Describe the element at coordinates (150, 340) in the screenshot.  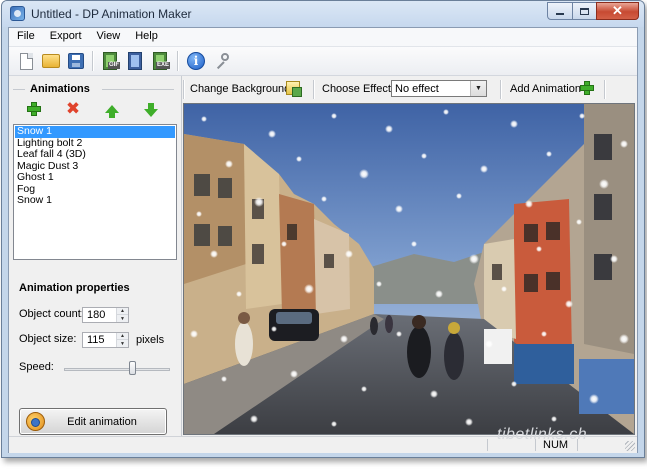
I see `size-unit-label: pixels` at that location.